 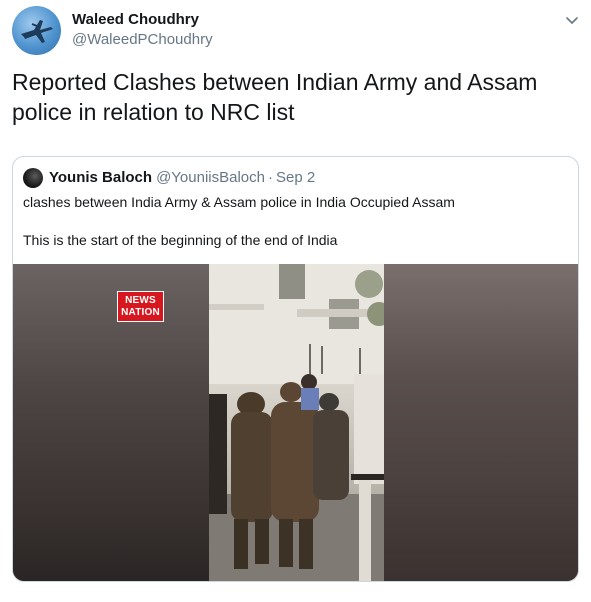 What do you see at coordinates (33, 178) in the screenshot?
I see `quoted-avatar` at bounding box center [33, 178].